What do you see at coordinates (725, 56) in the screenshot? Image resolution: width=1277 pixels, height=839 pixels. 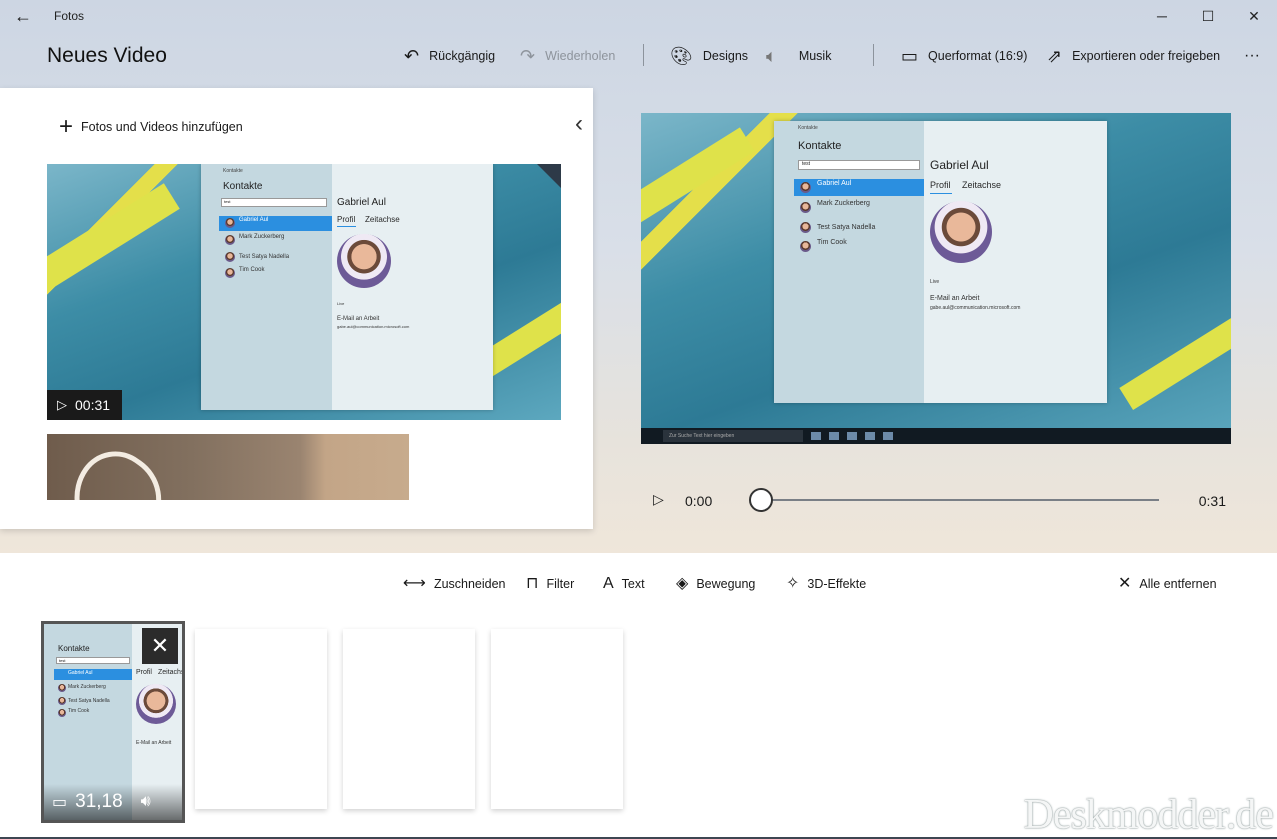 I see `designs-label: Designs` at bounding box center [725, 56].